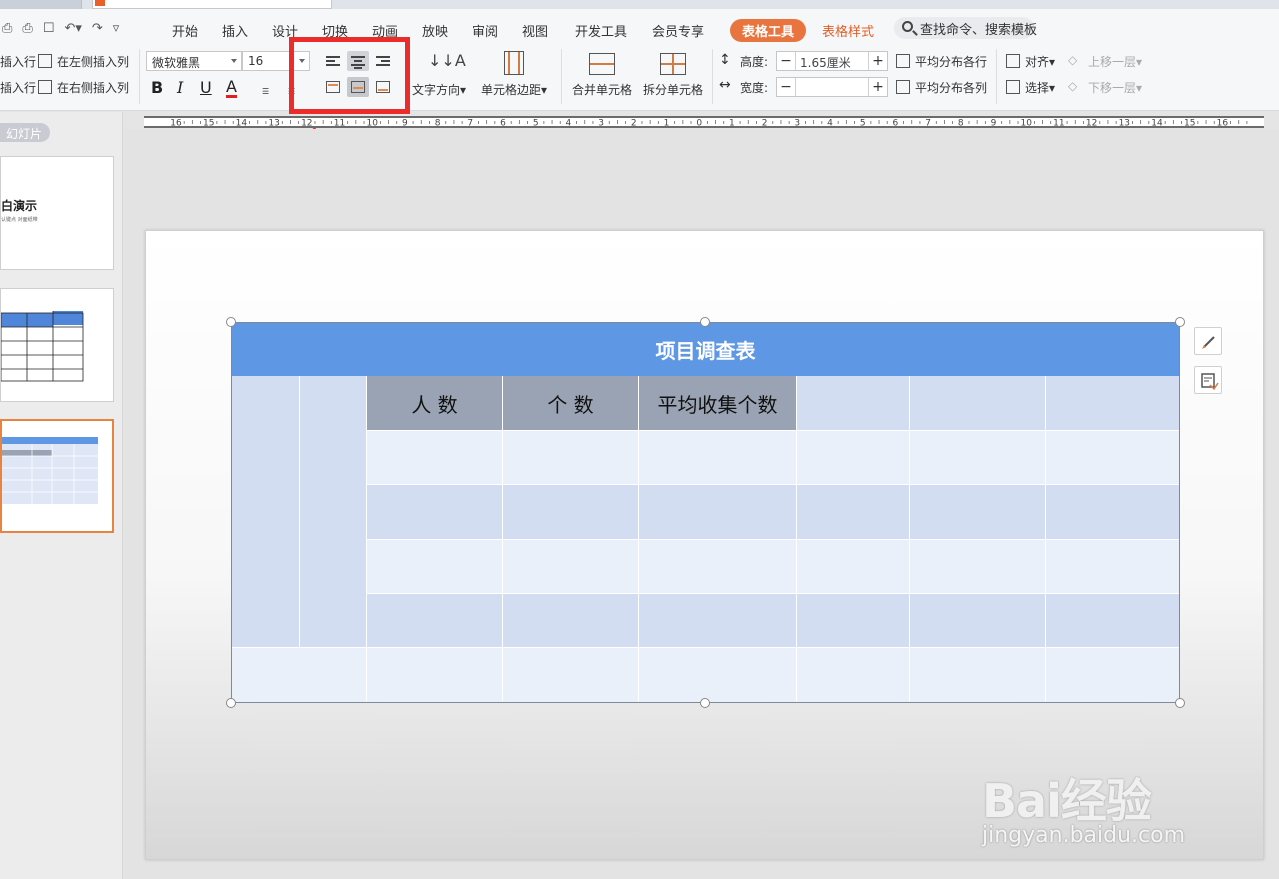  I want to click on table-title: 项目调查表, so click(705, 349).